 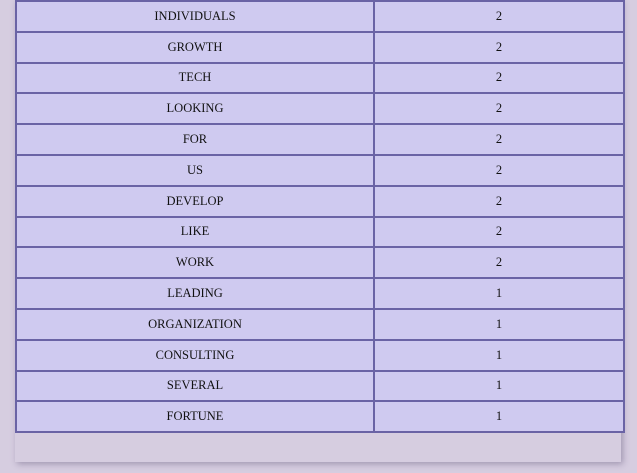 I want to click on table-row: DEVELOP 2, so click(x=320, y=201).